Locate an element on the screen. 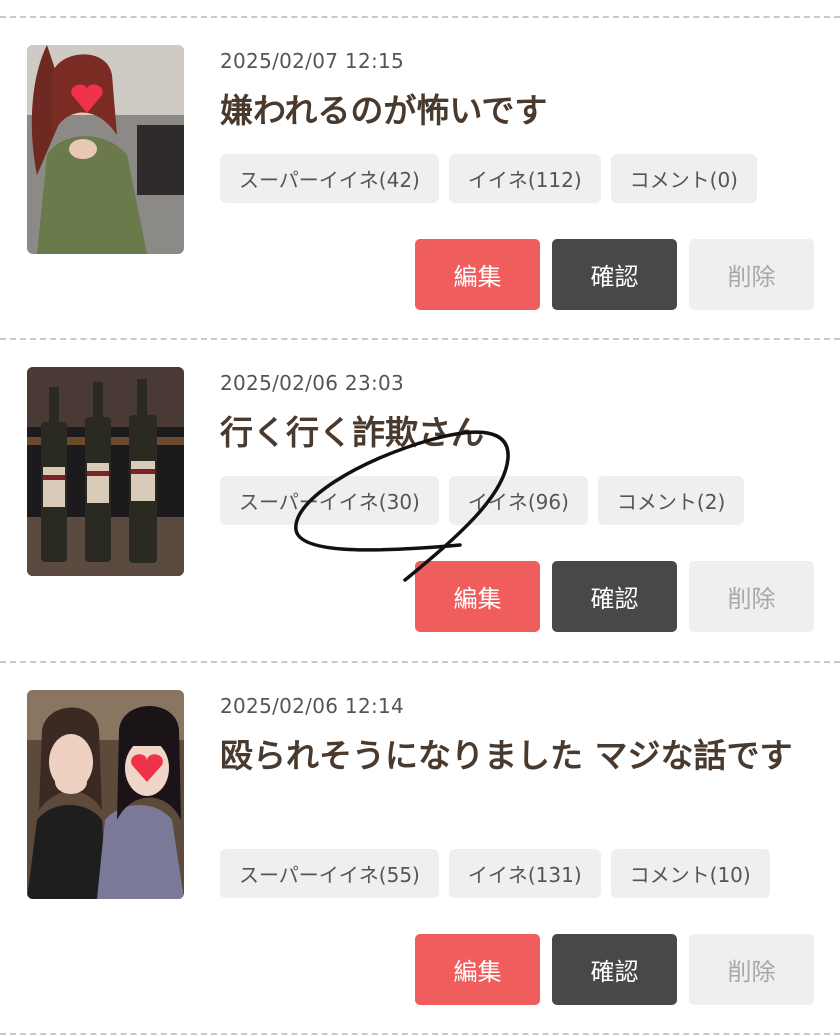 This screenshot has width=840, height=1036. like-chip: イイネ(112) is located at coordinates (524, 178).